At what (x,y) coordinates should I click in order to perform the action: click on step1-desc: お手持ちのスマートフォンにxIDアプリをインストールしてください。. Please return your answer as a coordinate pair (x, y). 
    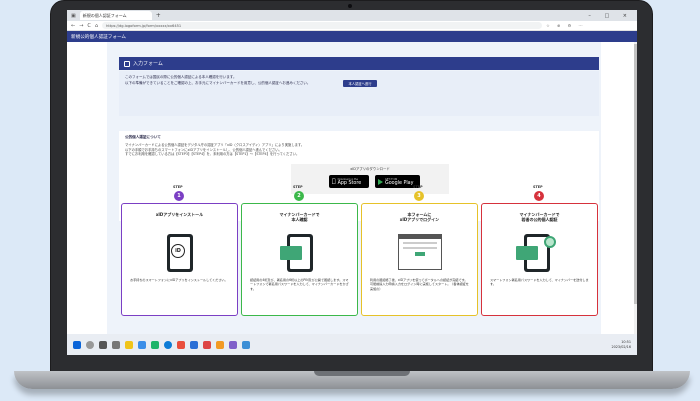
    Looking at the image, I should click on (179, 280).